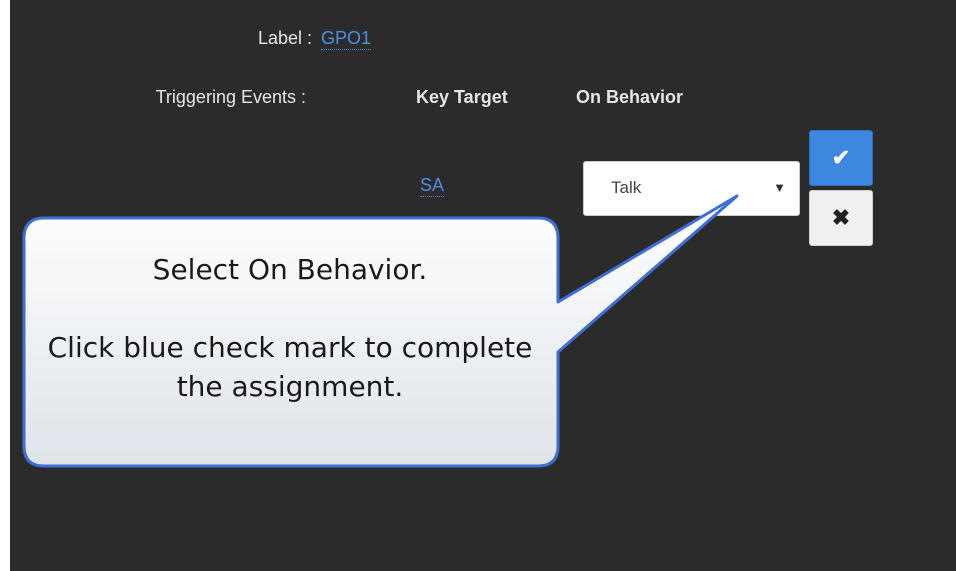 Image resolution: width=956 pixels, height=571 pixels. I want to click on callout-line-1: Select On Behavior., so click(290, 269).